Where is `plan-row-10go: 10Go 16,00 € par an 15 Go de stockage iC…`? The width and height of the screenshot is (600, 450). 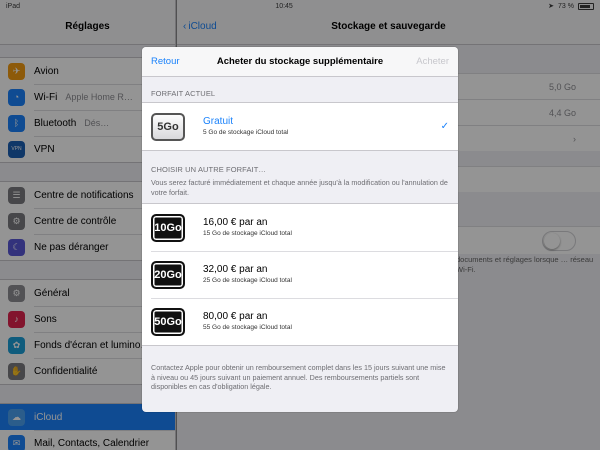
plan-row-10go: 10Go 16,00 € par an 15 Go de stockage iC… is located at coordinates (300, 227).